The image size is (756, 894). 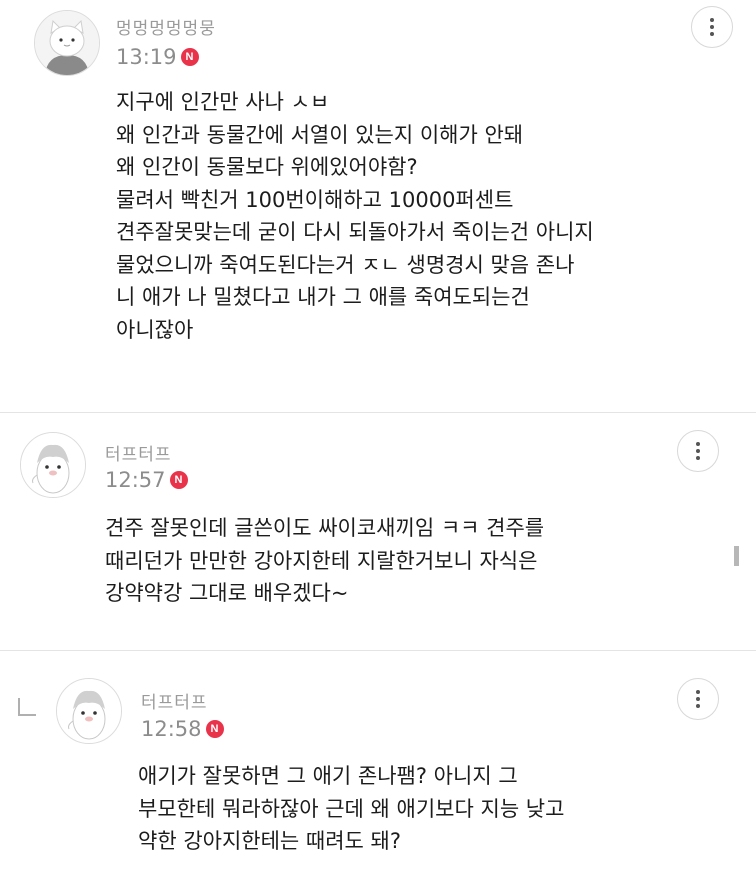 I want to click on comment-line: 강약약강 그대로 배우겠다~, so click(x=227, y=593).